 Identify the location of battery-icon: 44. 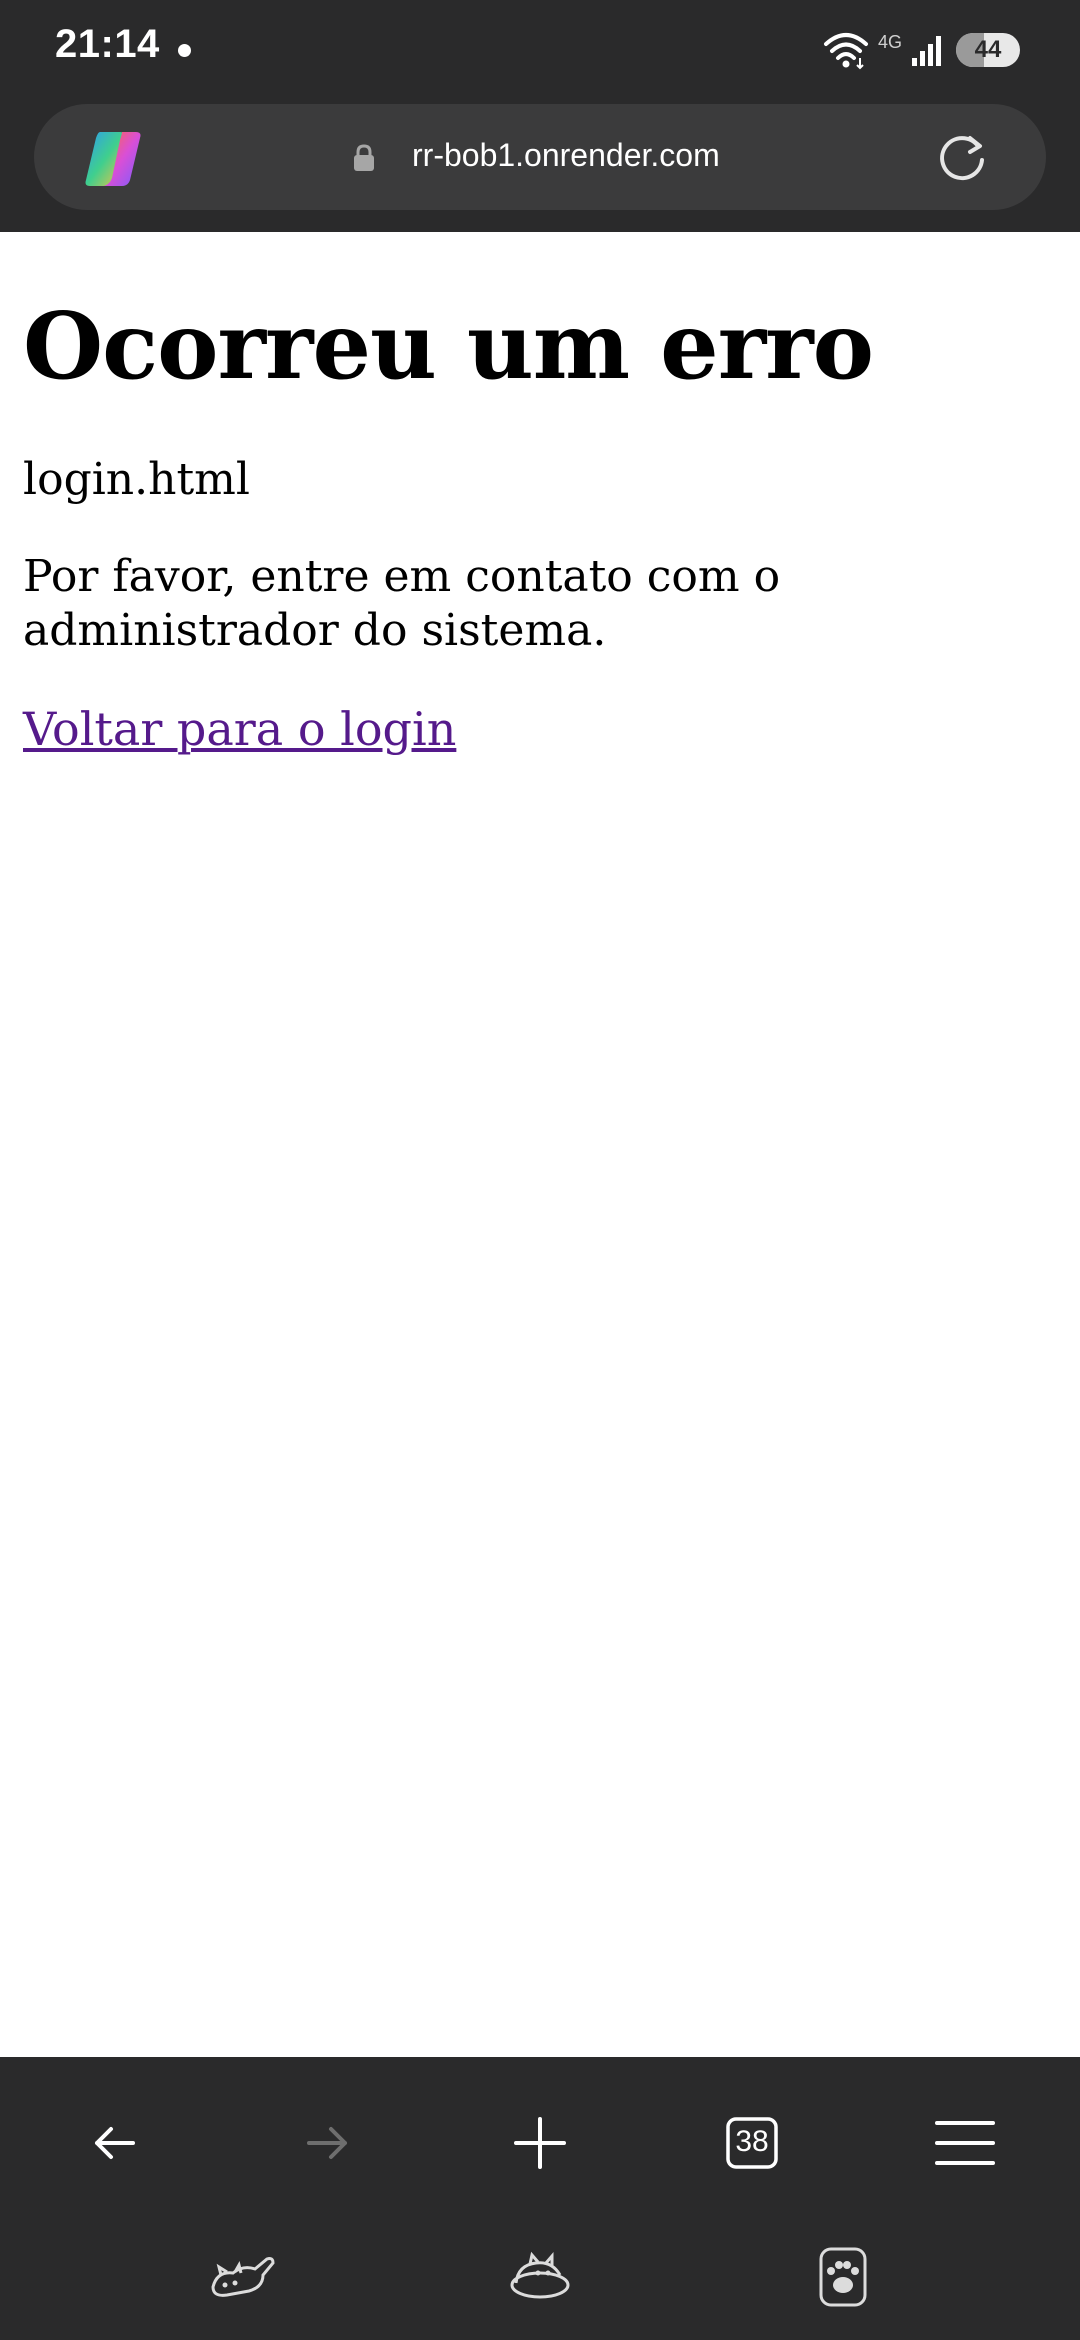
(988, 50).